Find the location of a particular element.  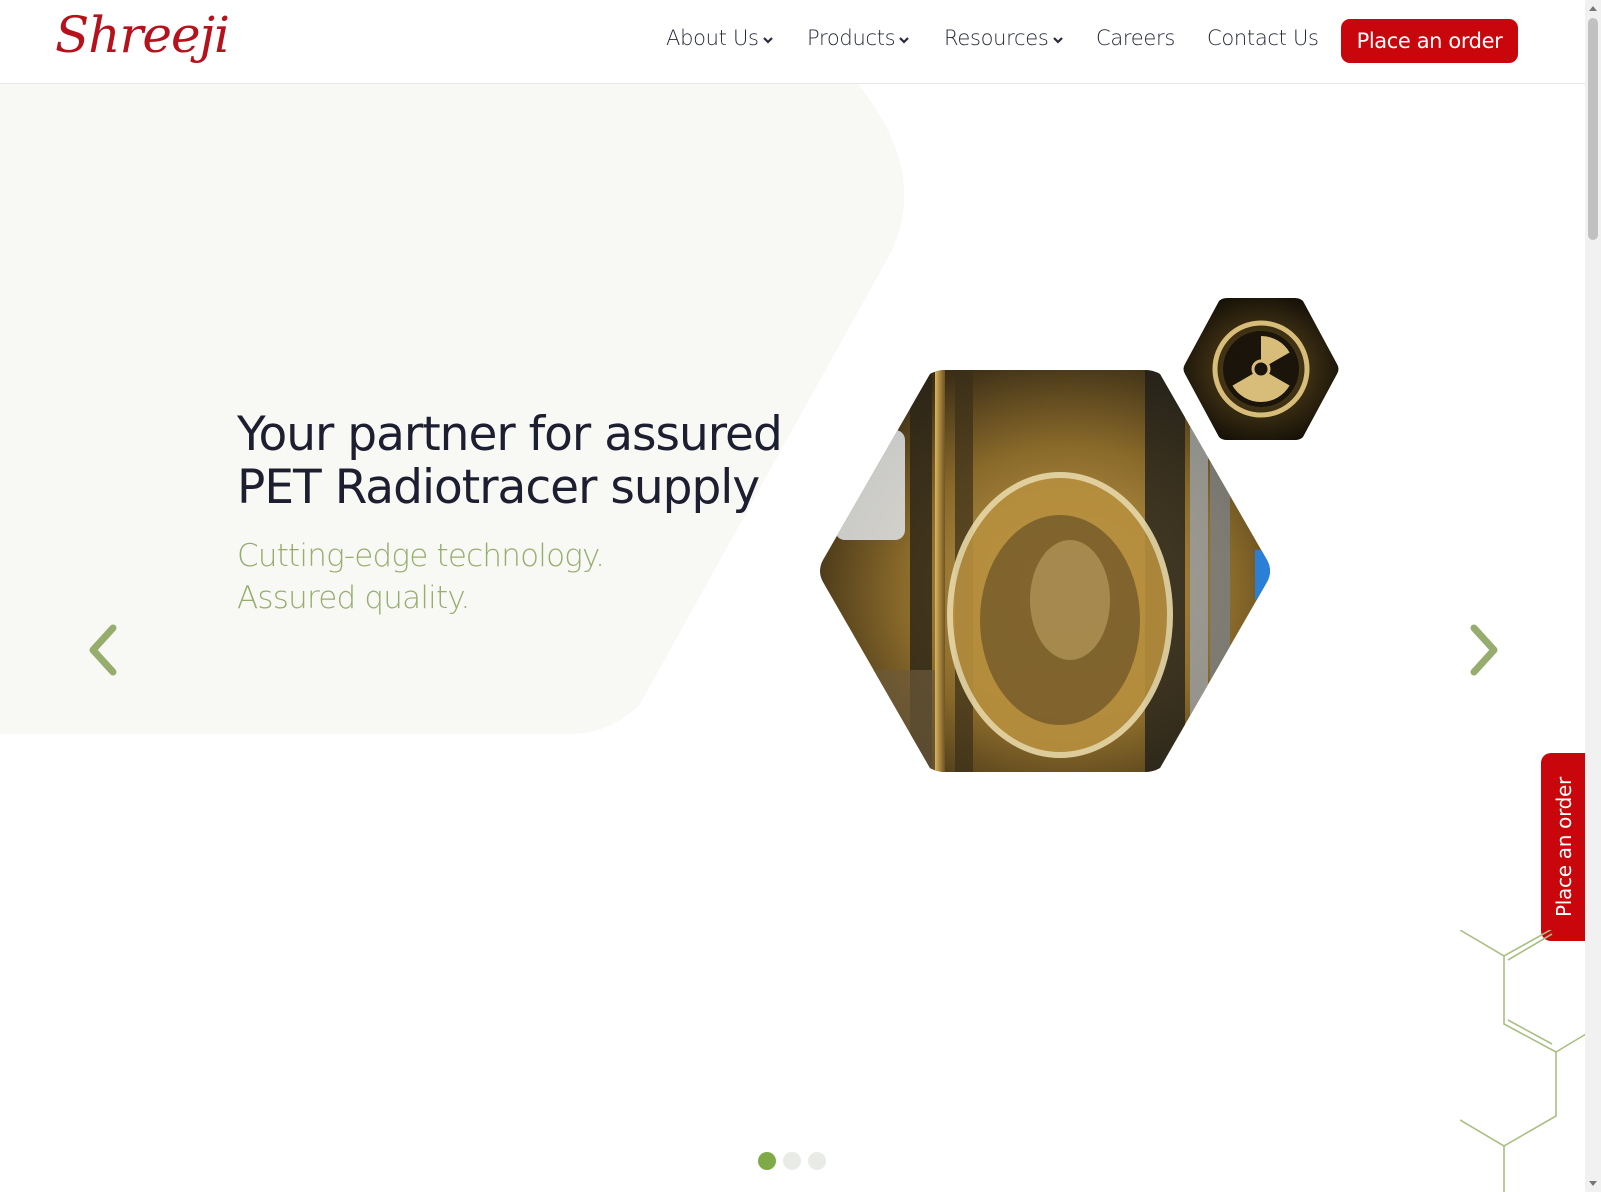

nav-about-us-label: About Us is located at coordinates (712, 38).